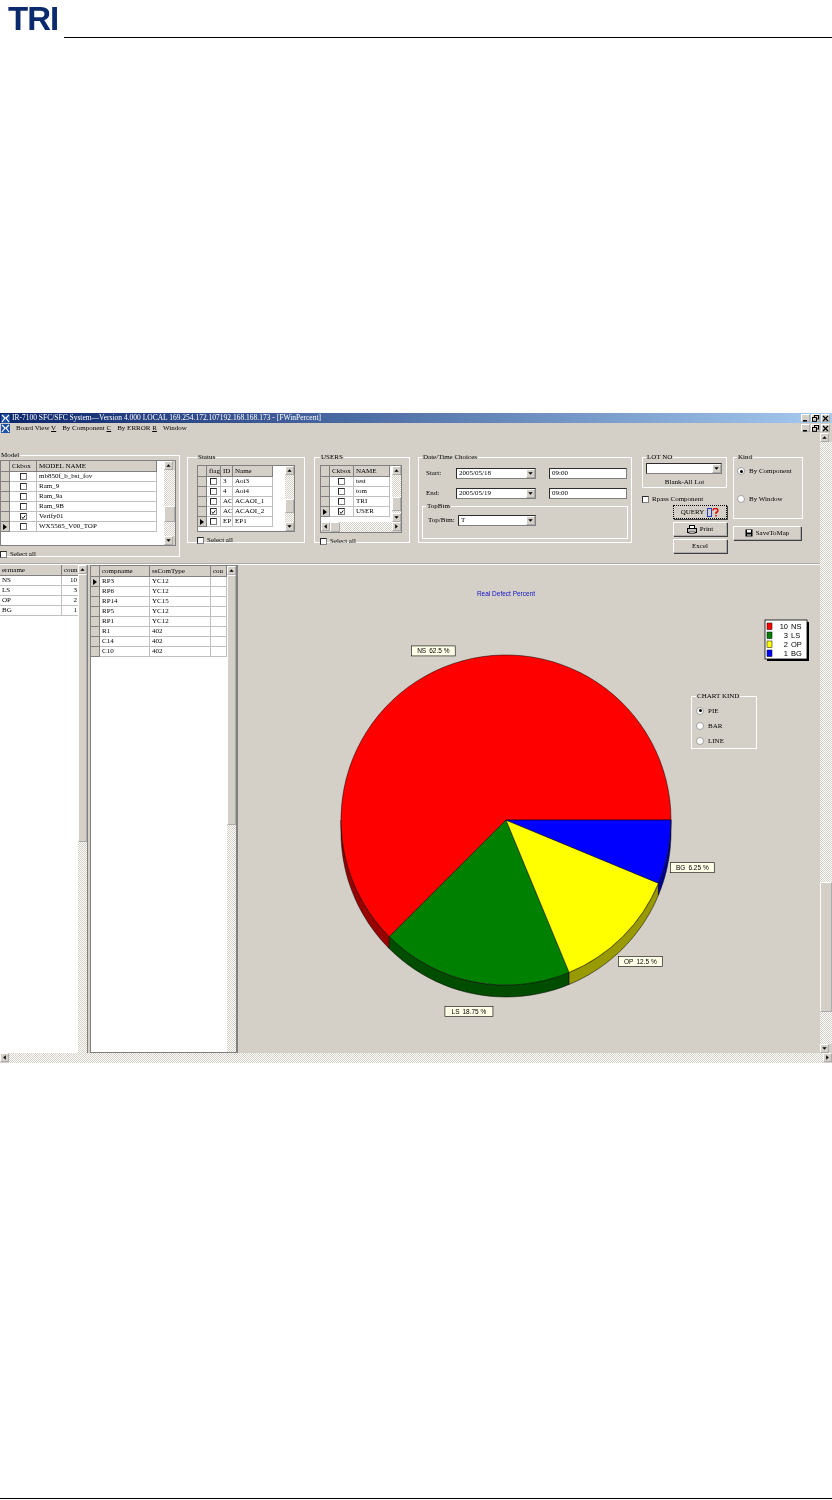 This screenshot has width=832, height=1500. What do you see at coordinates (34, 19) in the screenshot?
I see `logo: TRI` at bounding box center [34, 19].